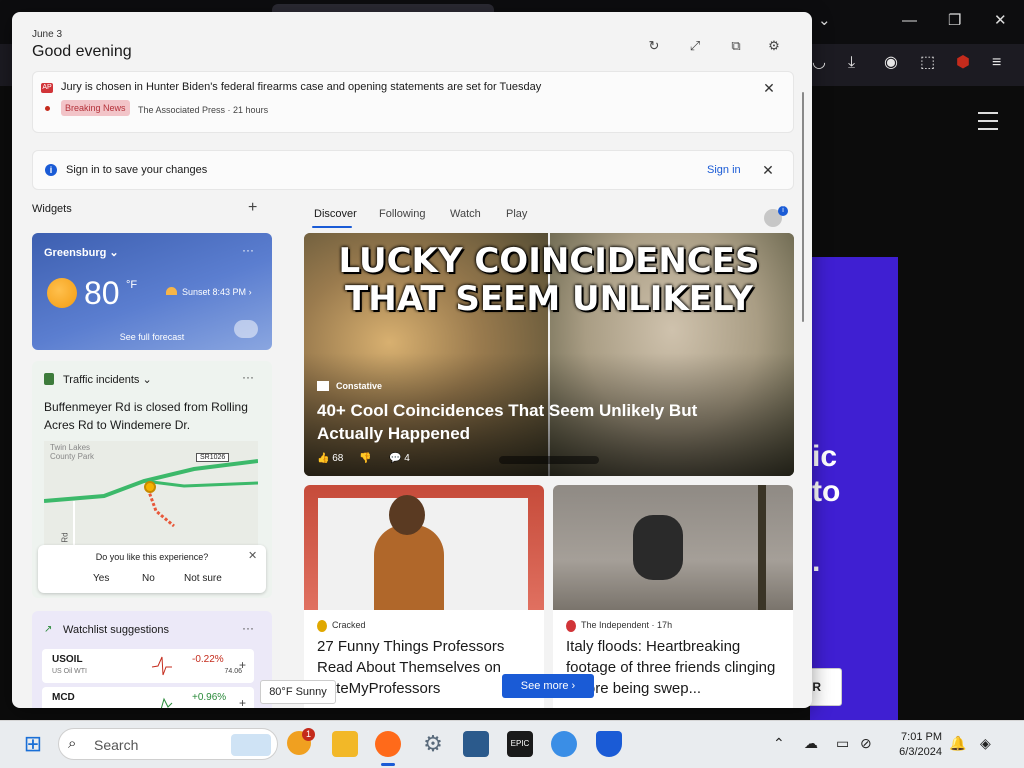  What do you see at coordinates (985, 743) in the screenshot?
I see `copilot-icon: ◈` at bounding box center [985, 743].